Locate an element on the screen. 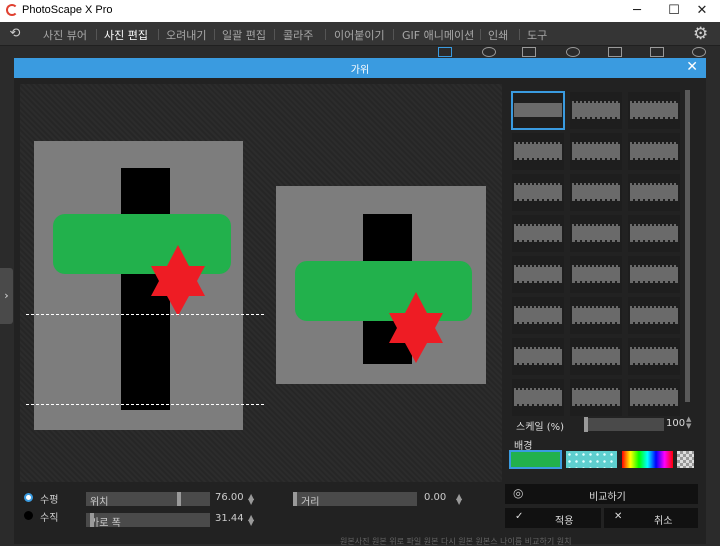 The height and width of the screenshot is (546, 720). background-swatch-rainbow is located at coordinates (647, 459).